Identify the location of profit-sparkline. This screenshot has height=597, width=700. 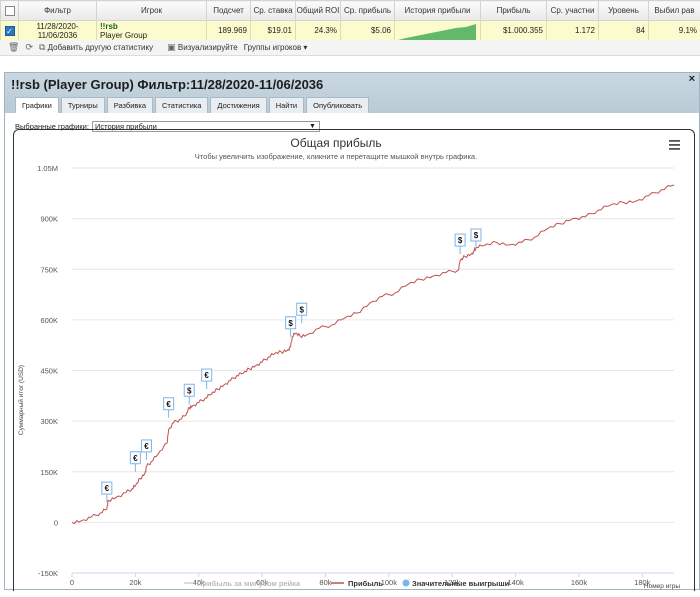
(438, 31).